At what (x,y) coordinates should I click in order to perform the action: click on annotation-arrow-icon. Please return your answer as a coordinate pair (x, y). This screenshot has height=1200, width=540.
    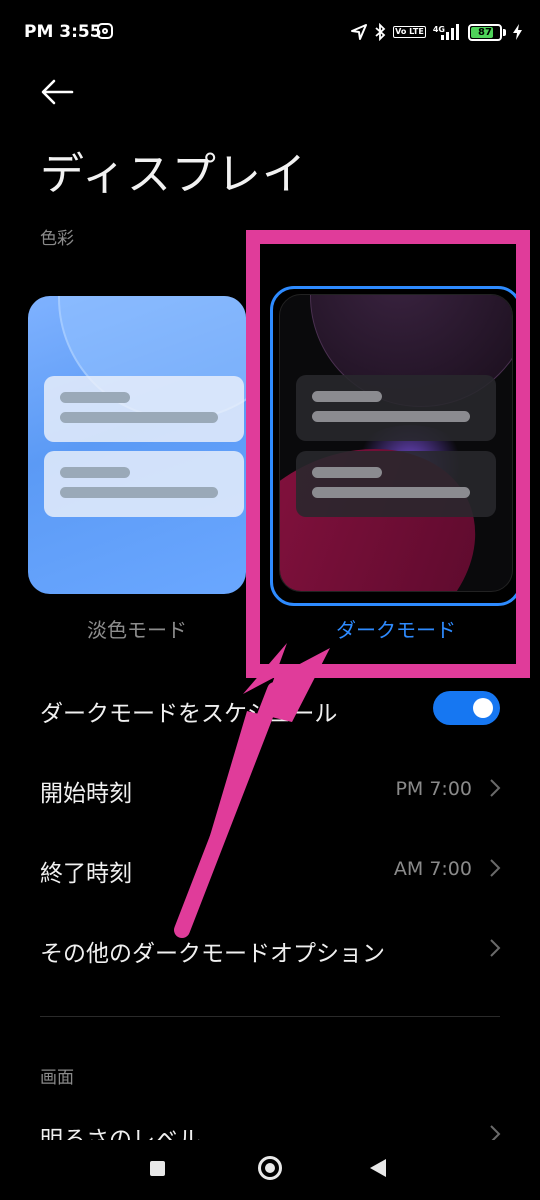
    Looking at the image, I should click on (252, 790).